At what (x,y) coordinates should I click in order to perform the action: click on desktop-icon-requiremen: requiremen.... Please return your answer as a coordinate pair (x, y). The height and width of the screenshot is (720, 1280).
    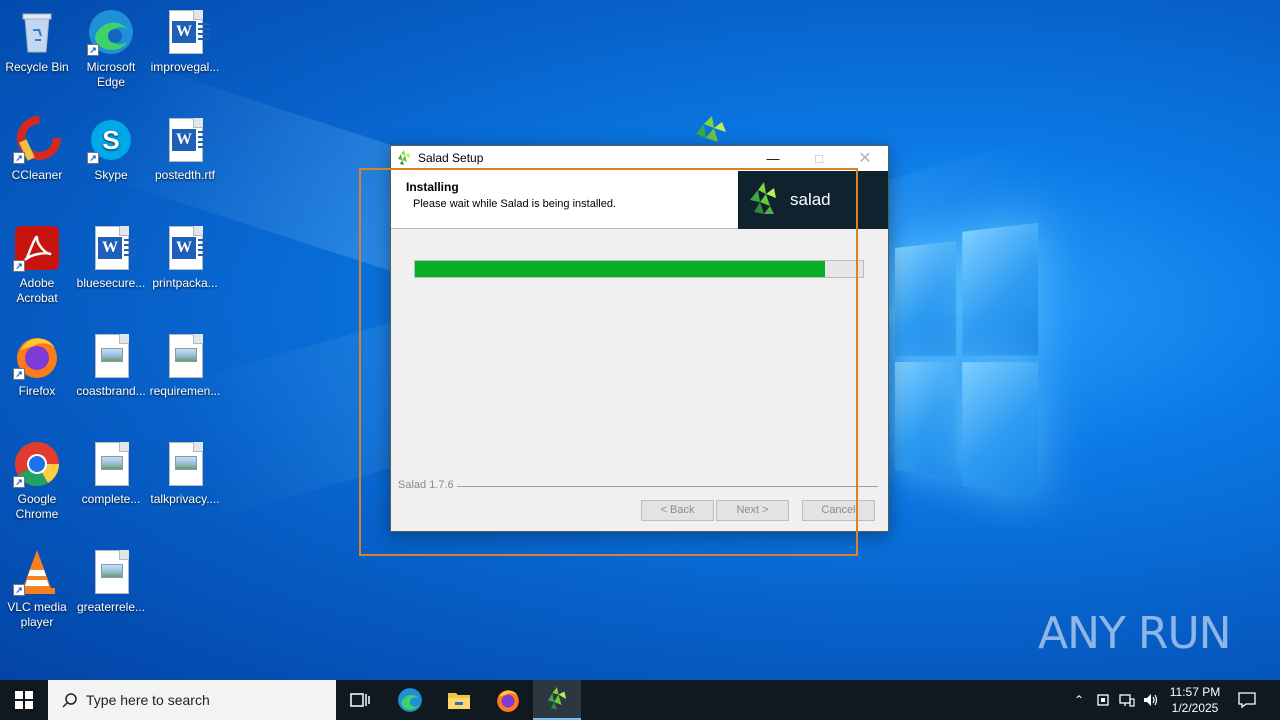
    Looking at the image, I should click on (185, 365).